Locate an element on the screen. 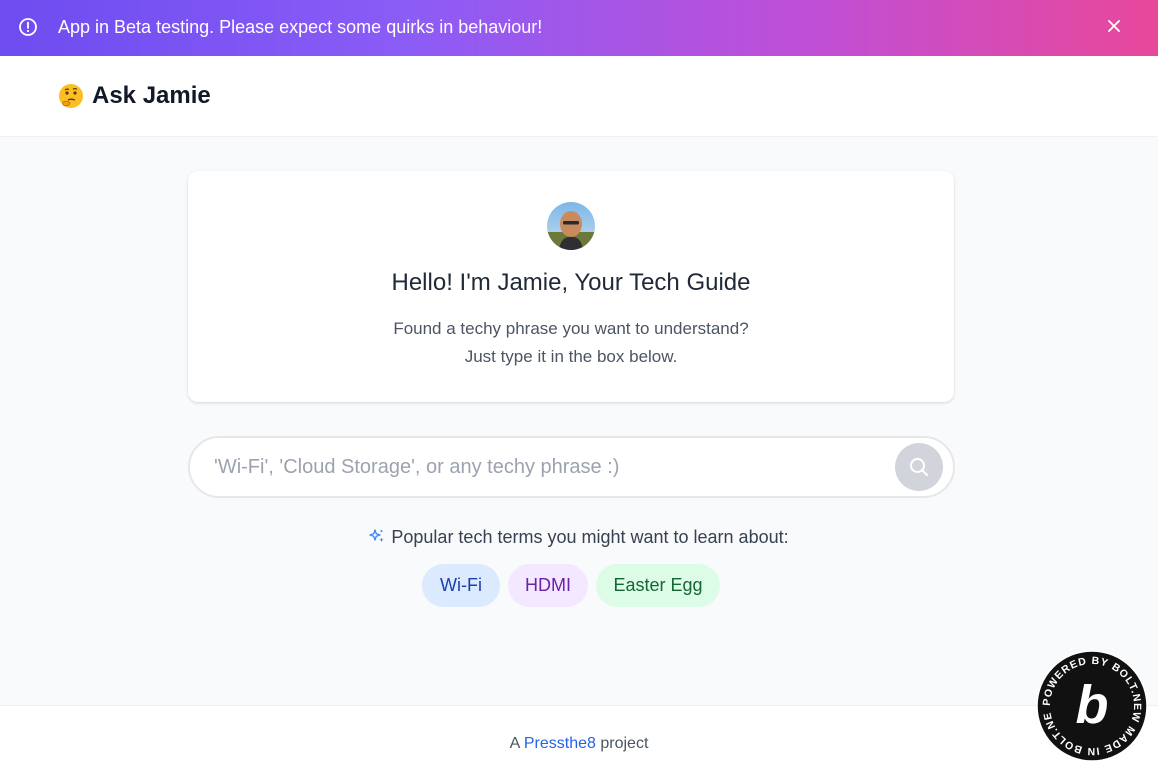  bolt-logo-icon: POWERED BY BOLT.NEW MADE IN BOLT.NEW b is located at coordinates (1089, 701).